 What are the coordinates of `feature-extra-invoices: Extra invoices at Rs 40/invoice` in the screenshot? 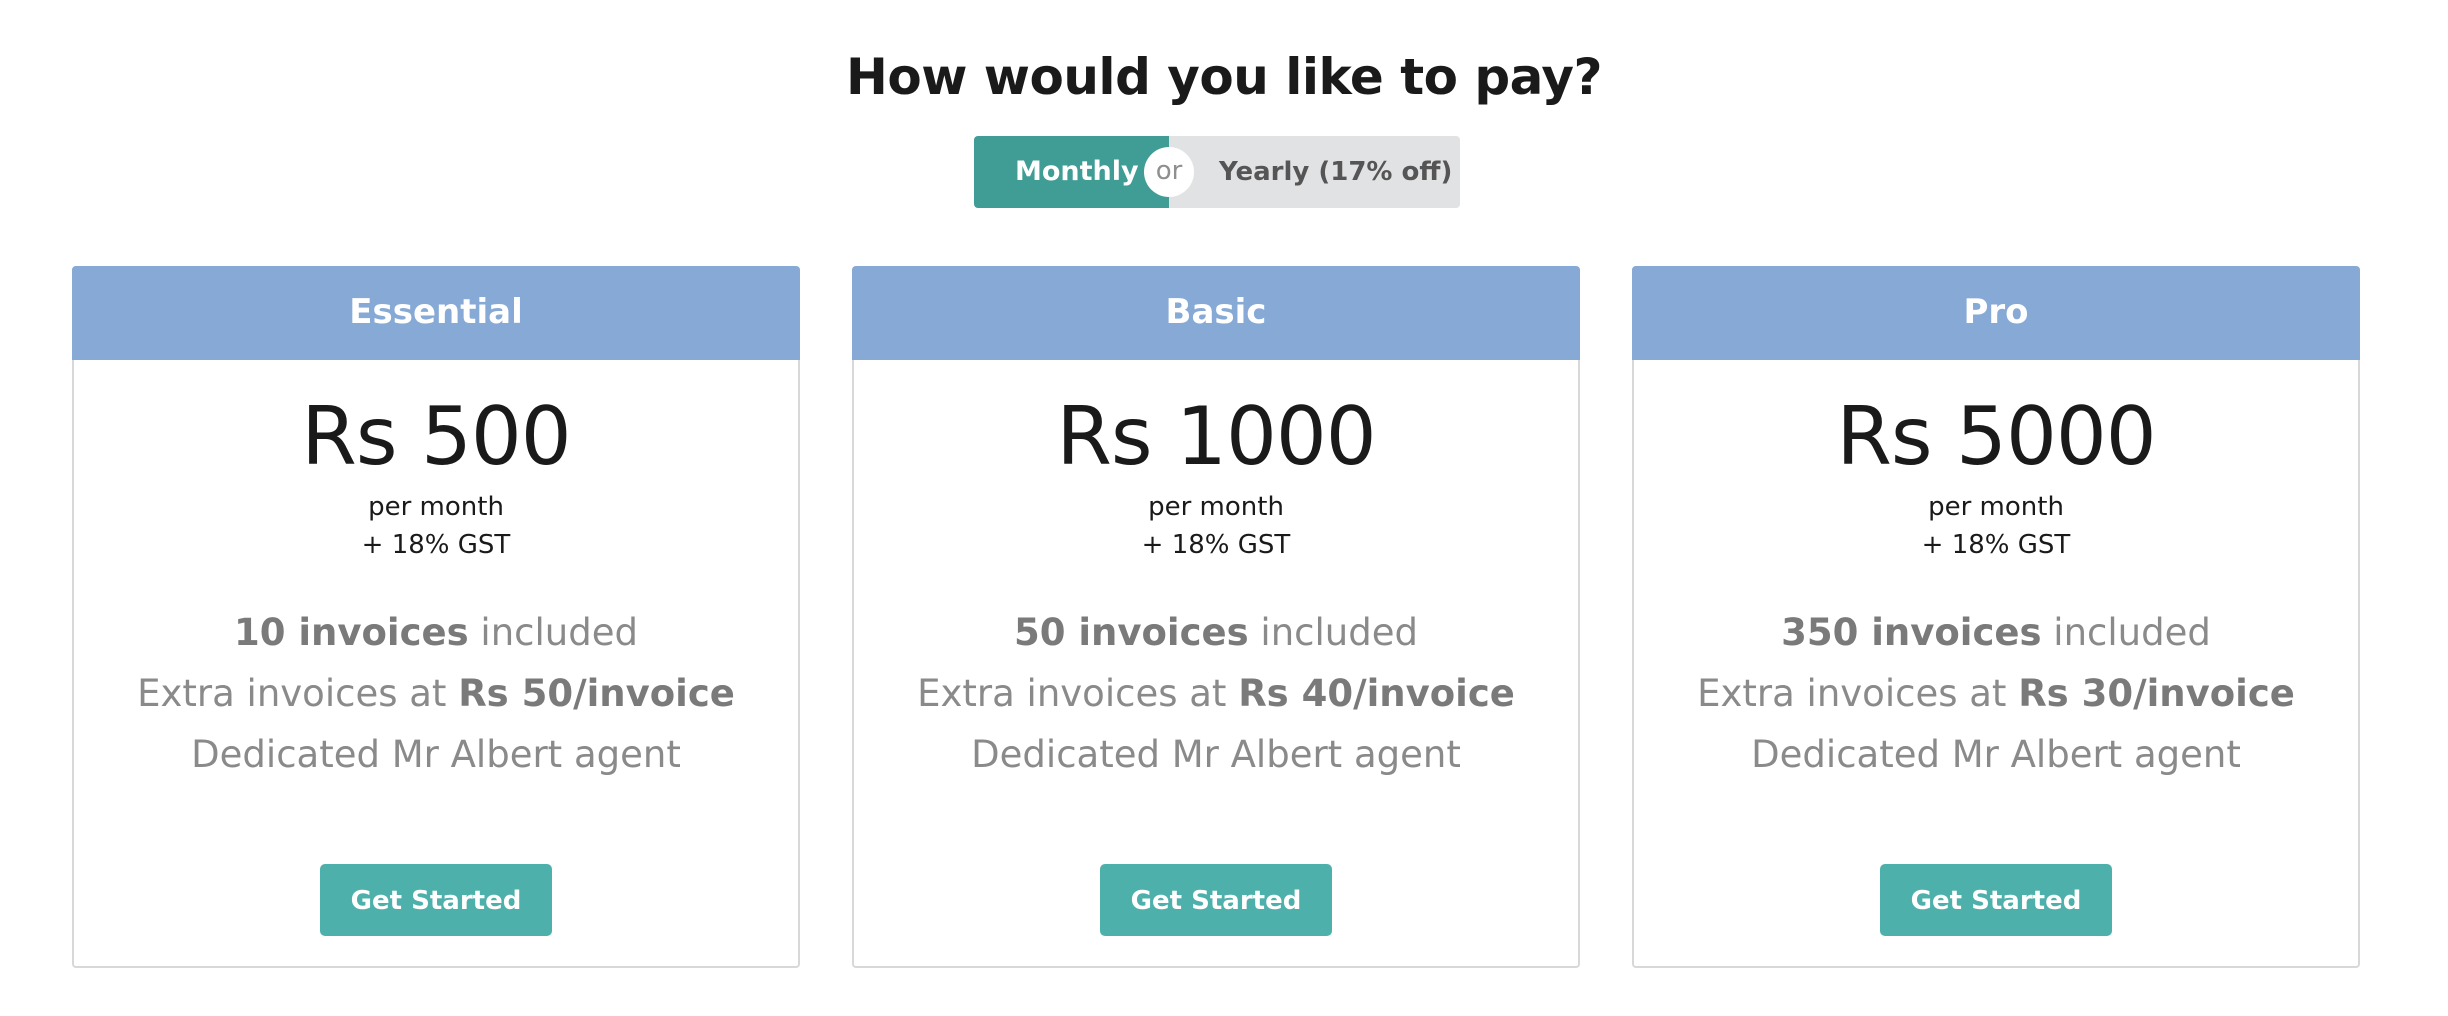 It's located at (1216, 693).